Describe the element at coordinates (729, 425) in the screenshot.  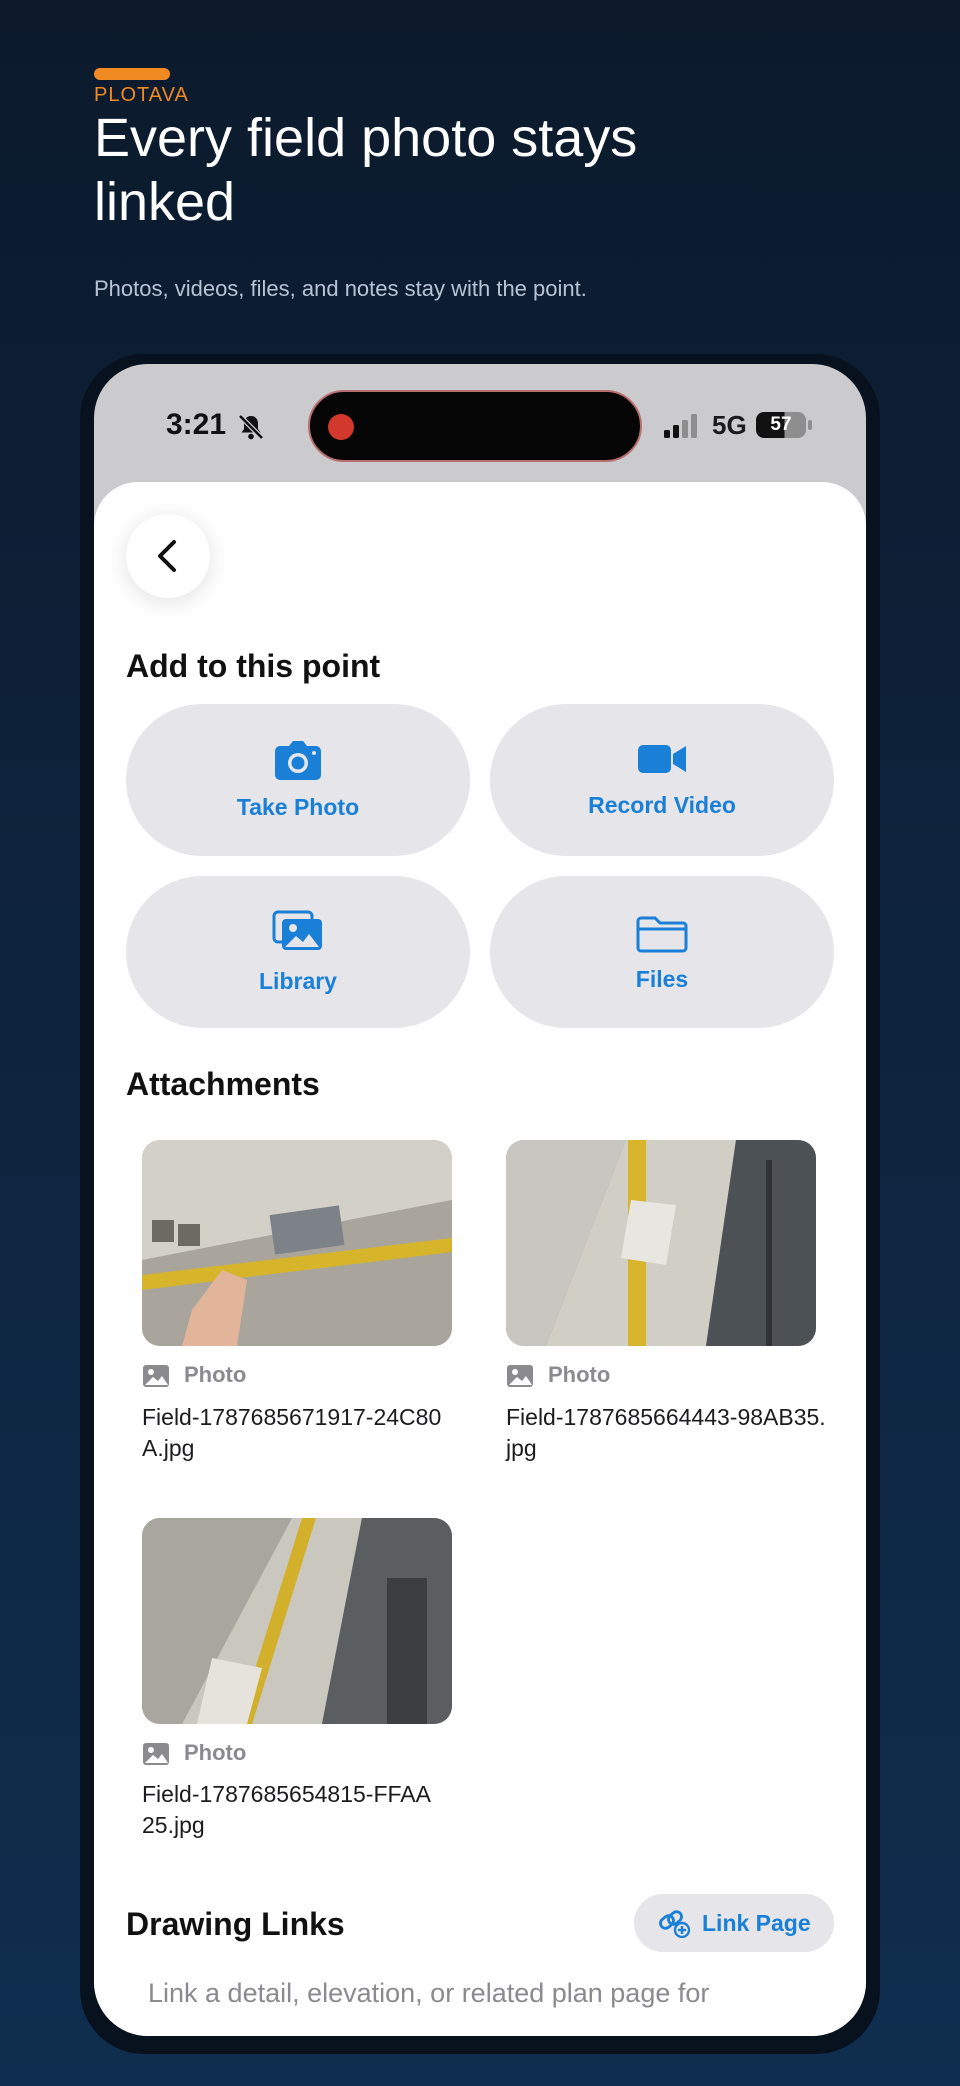
I see `network-type: 5G` at that location.